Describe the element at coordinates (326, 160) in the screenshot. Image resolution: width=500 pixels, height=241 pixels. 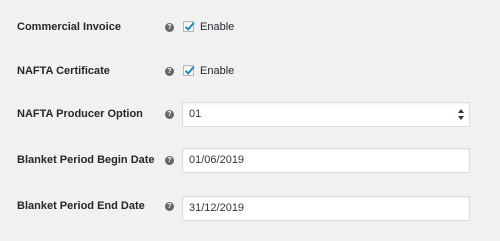
I see `blanket-period-begin-date-input: 01/06/2019` at that location.